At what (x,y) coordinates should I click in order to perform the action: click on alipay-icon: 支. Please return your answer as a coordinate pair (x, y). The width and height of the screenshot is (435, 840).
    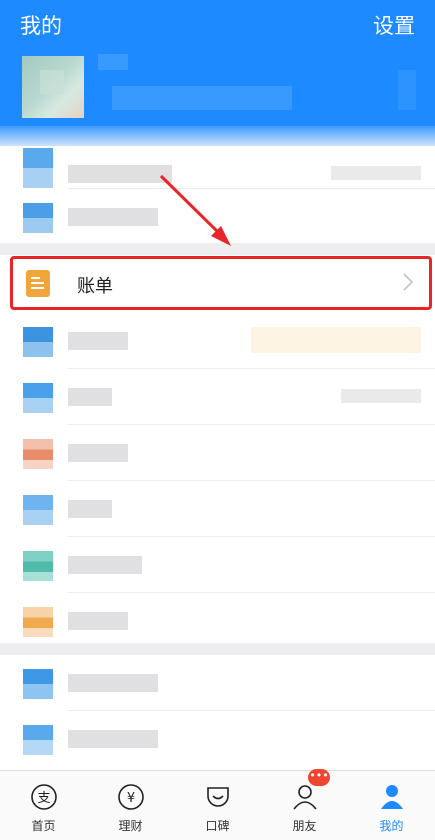
    Looking at the image, I should click on (44, 797).